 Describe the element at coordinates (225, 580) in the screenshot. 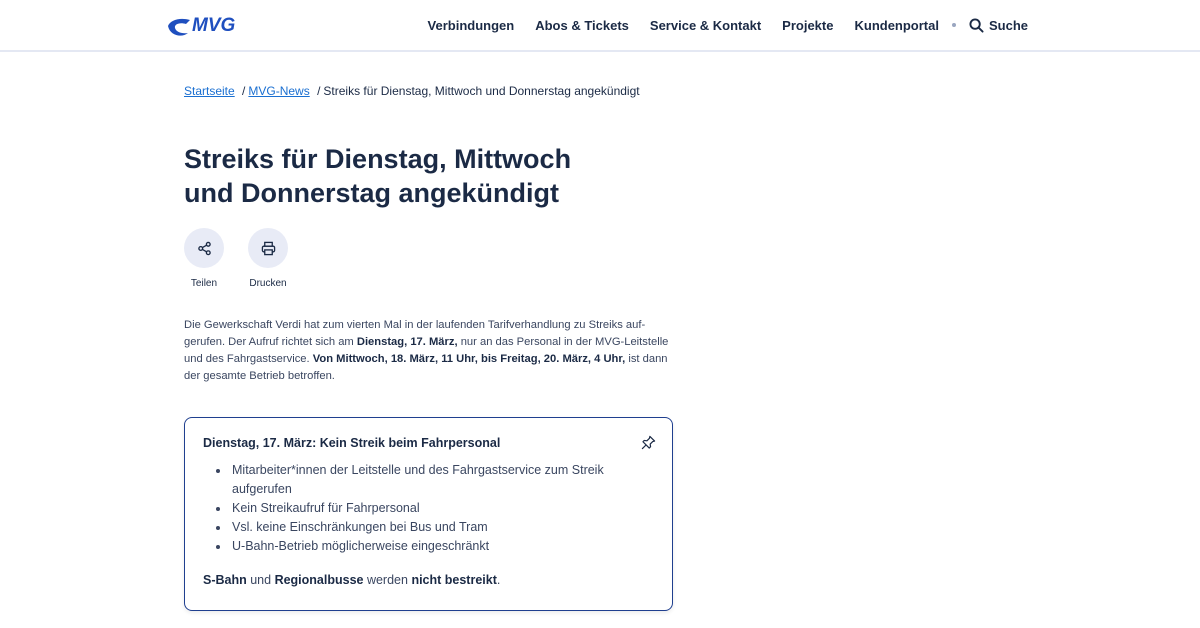

I see `note-bold-sbahn: S-Bahn` at that location.